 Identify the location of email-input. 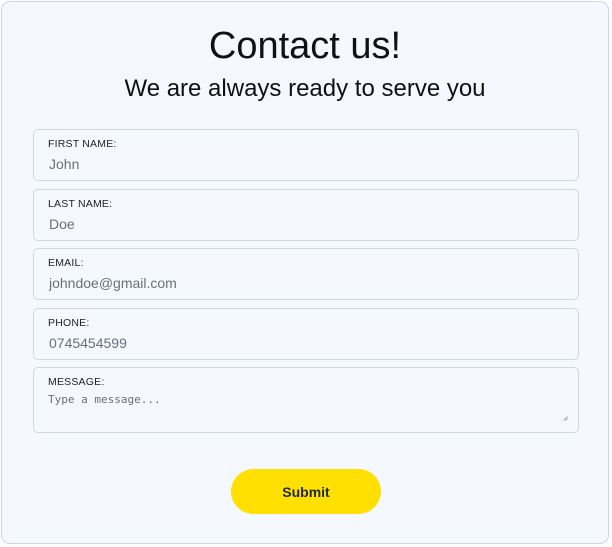
(304, 283).